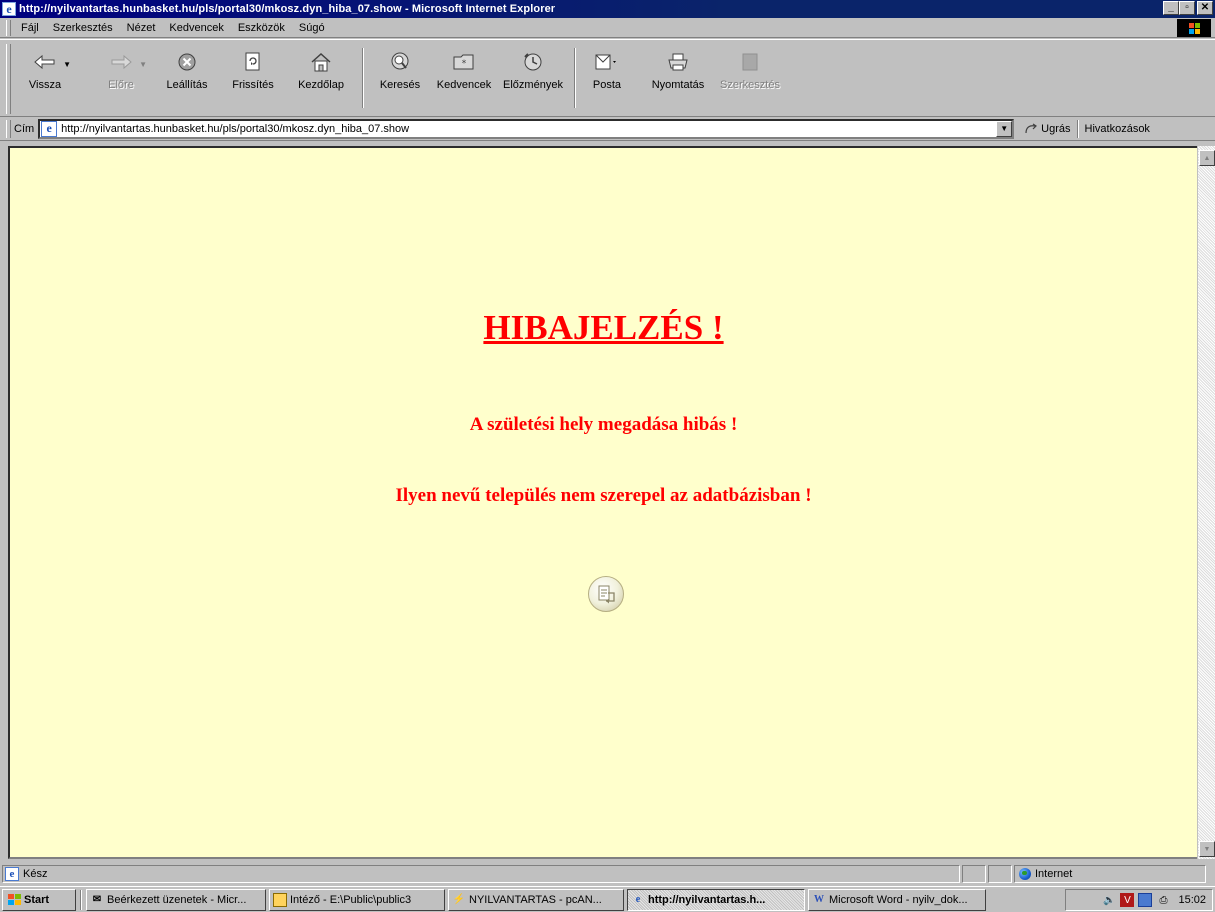  I want to click on explorer-icon, so click(280, 899).